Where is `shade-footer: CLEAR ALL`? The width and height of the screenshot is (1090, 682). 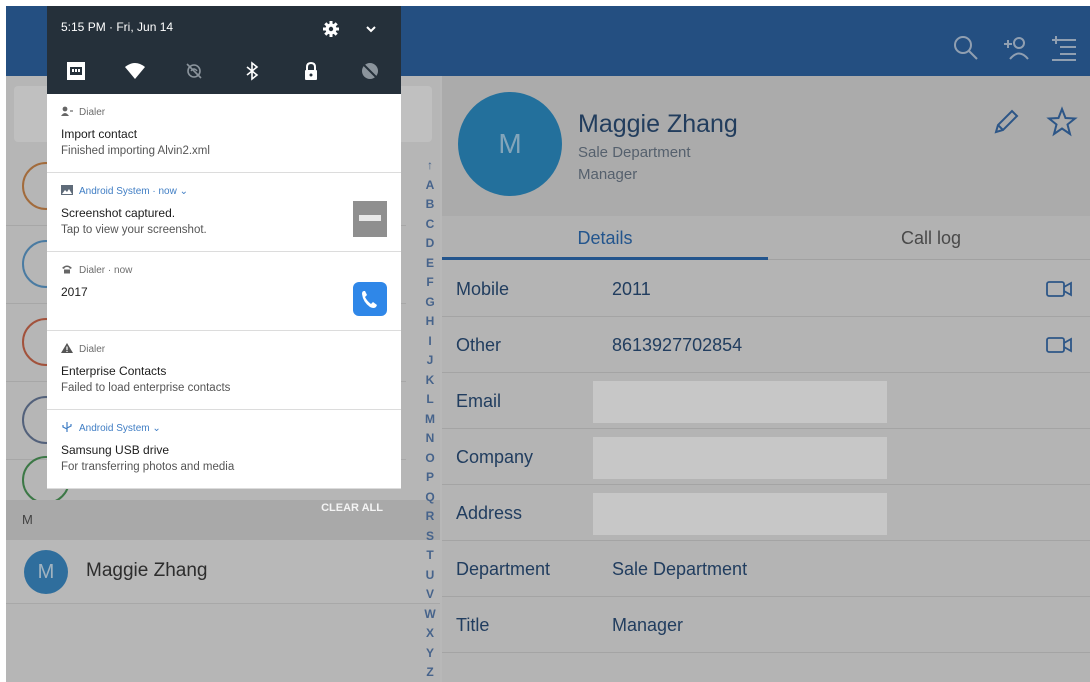 shade-footer: CLEAR ALL is located at coordinates (224, 510).